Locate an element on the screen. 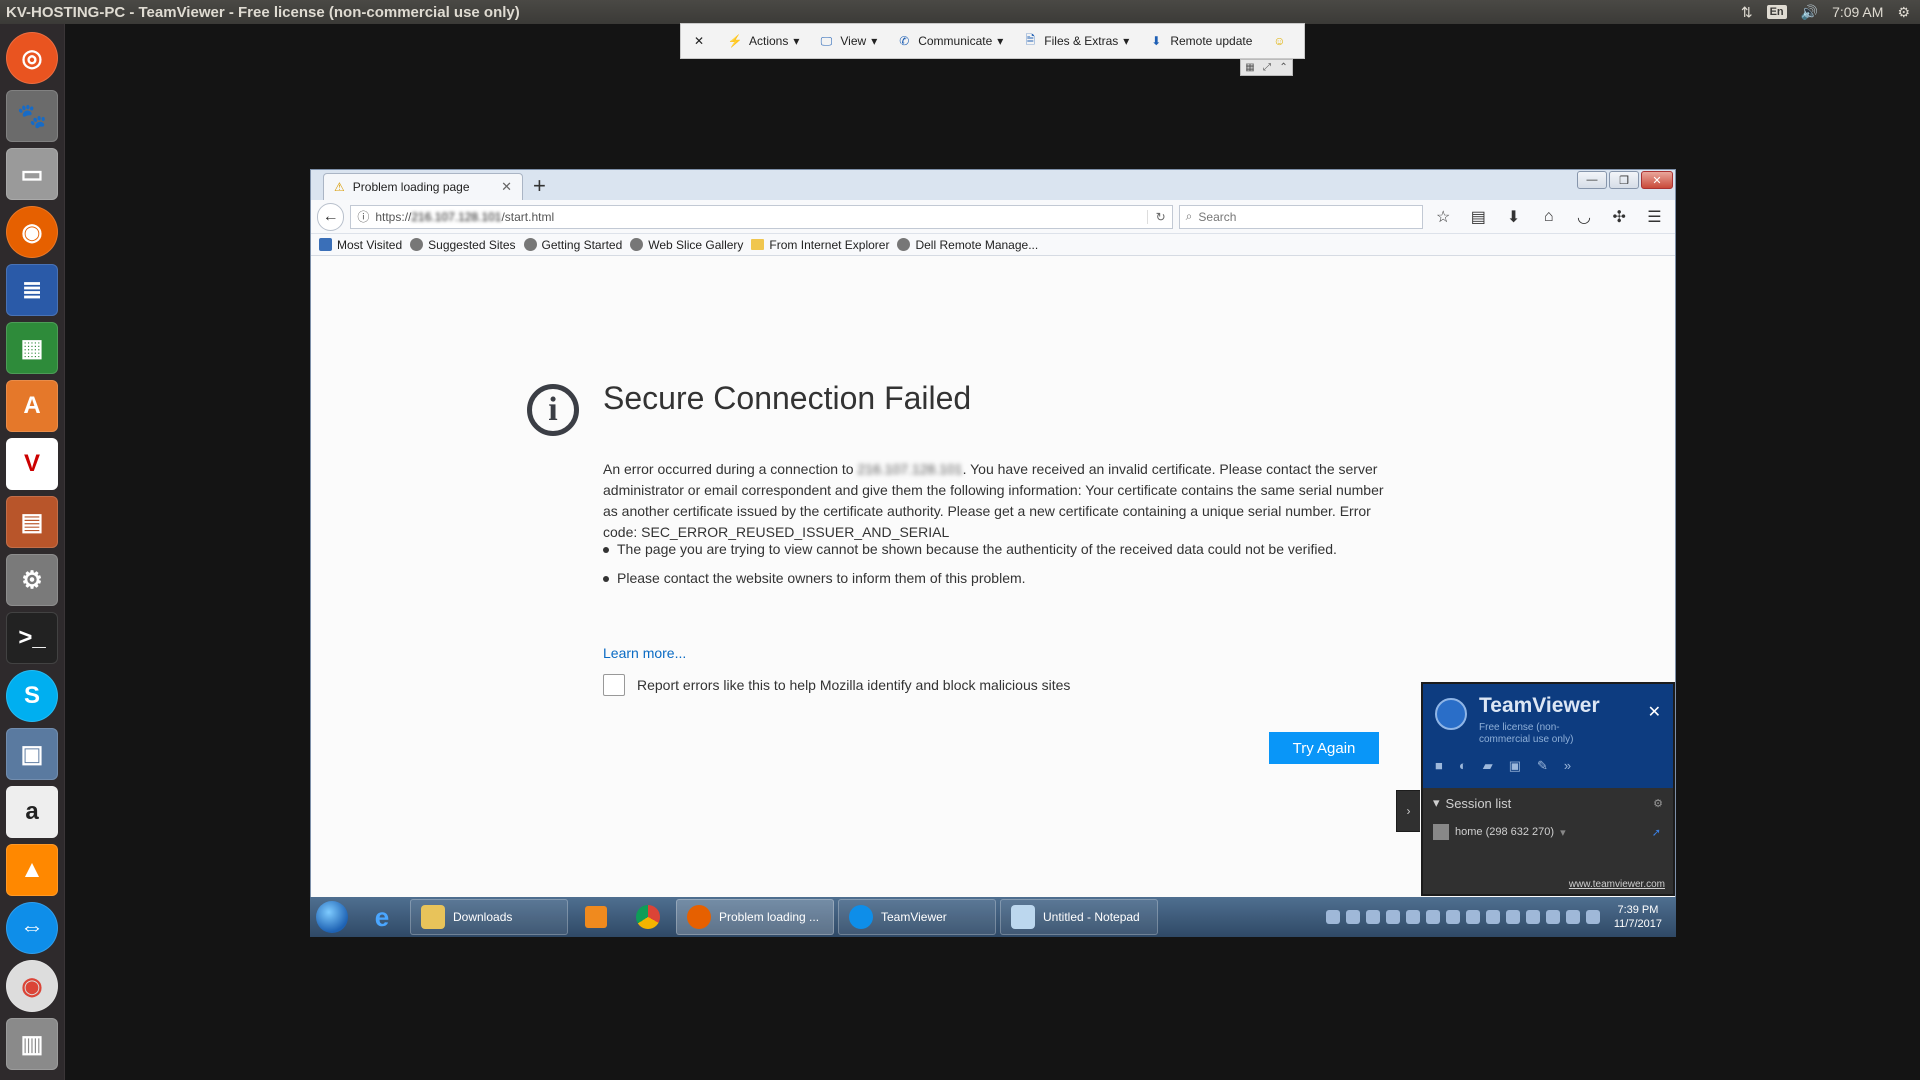 This screenshot has height=1080, width=1920. trash-icon: ▥ is located at coordinates (32, 1044).